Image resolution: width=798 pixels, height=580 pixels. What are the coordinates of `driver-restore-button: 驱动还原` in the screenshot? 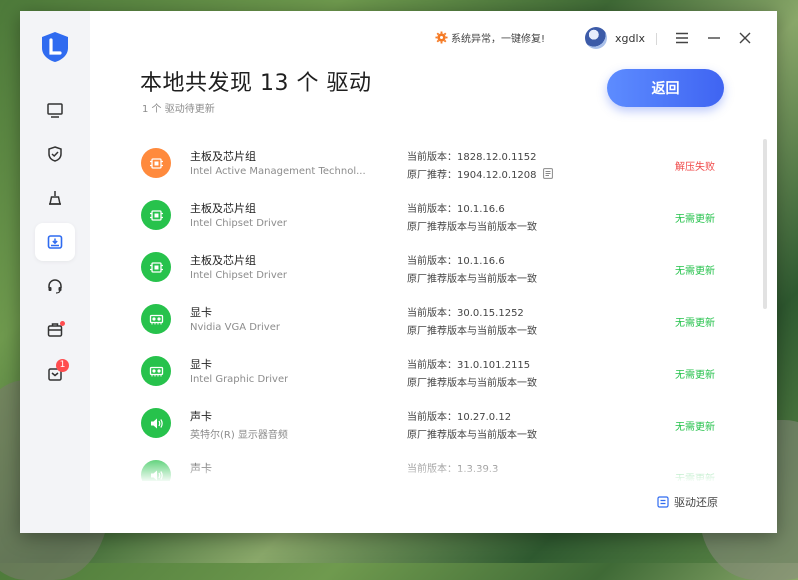 It's located at (687, 502).